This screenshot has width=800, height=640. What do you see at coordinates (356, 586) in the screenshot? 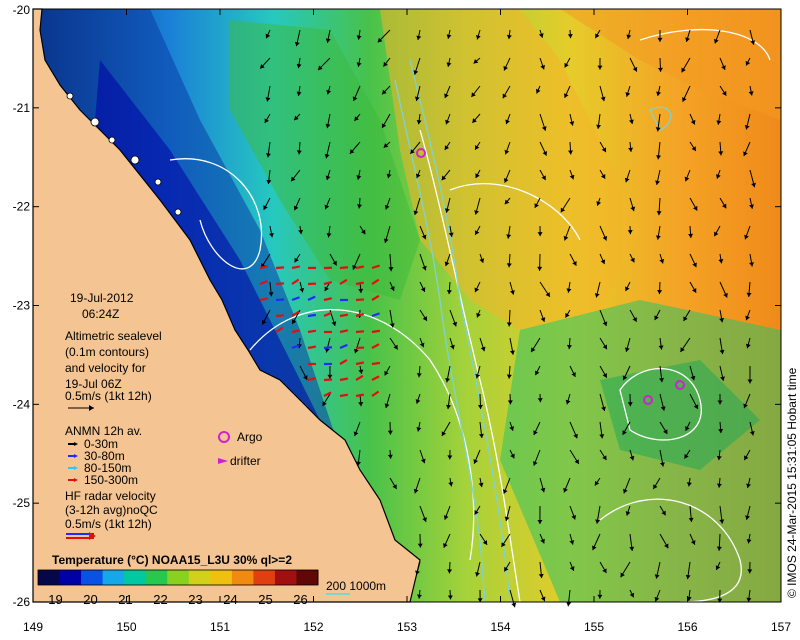
I see `isobath-label: 200 1000m` at bounding box center [356, 586].